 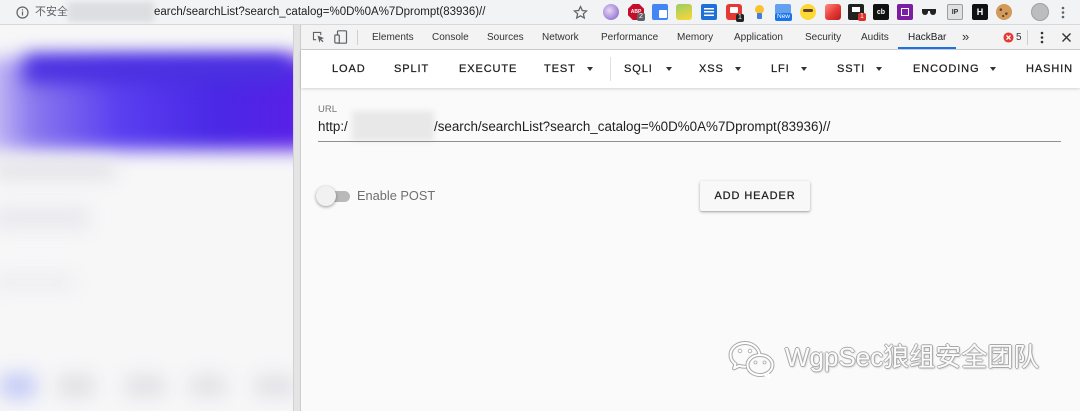 I want to click on tab-sources: Sources, so click(x=505, y=37).